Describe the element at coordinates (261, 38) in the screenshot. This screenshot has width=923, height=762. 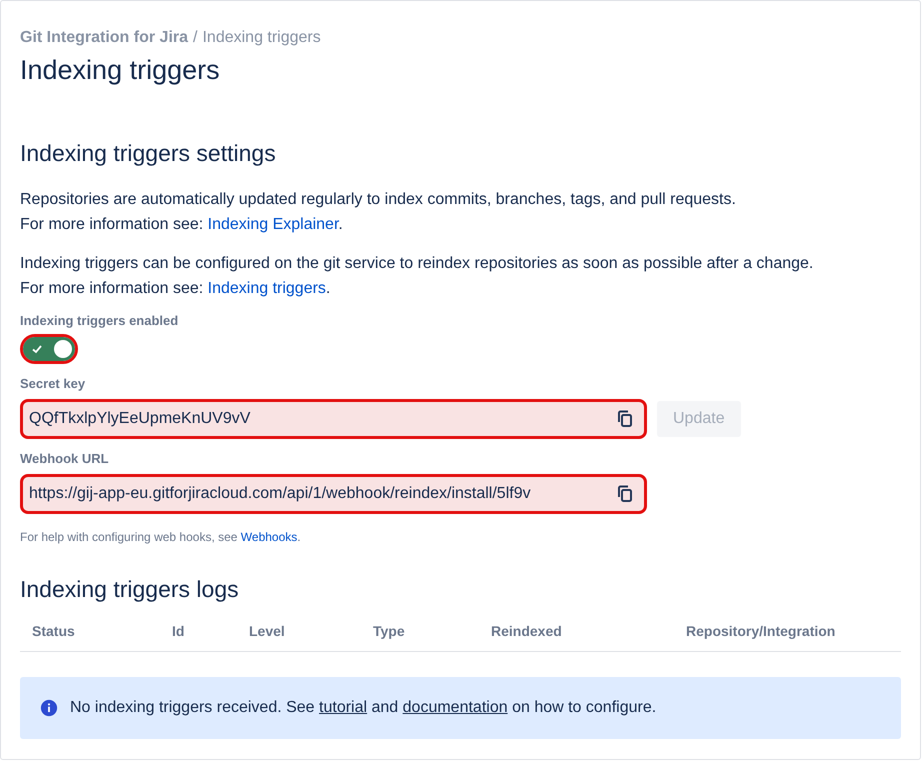
I see `breadcrumb-current: Indexing triggers` at that location.